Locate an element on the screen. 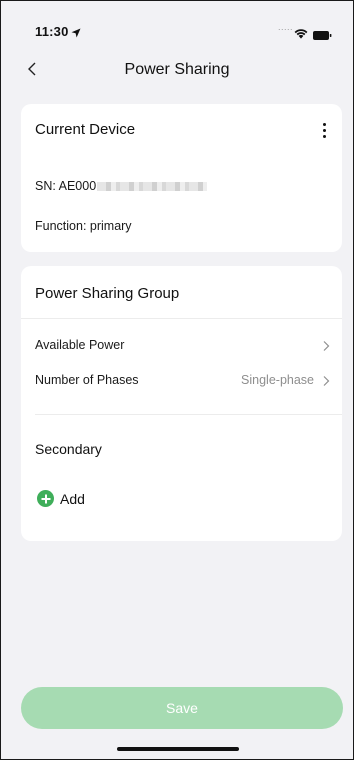 Image resolution: width=354 pixels, height=760 pixels. current-device-heading: Current Device is located at coordinates (85, 129).